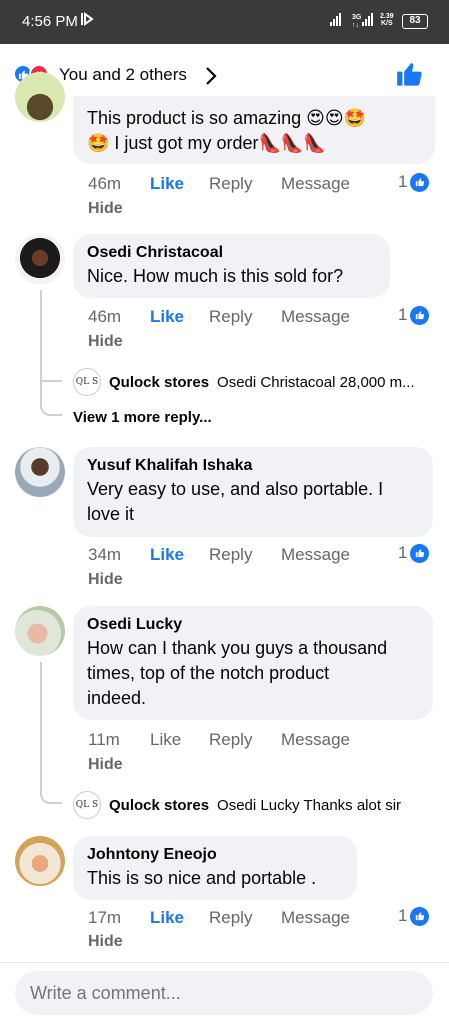  What do you see at coordinates (211, 78) in the screenshot?
I see `chevron-right-icon` at bounding box center [211, 78].